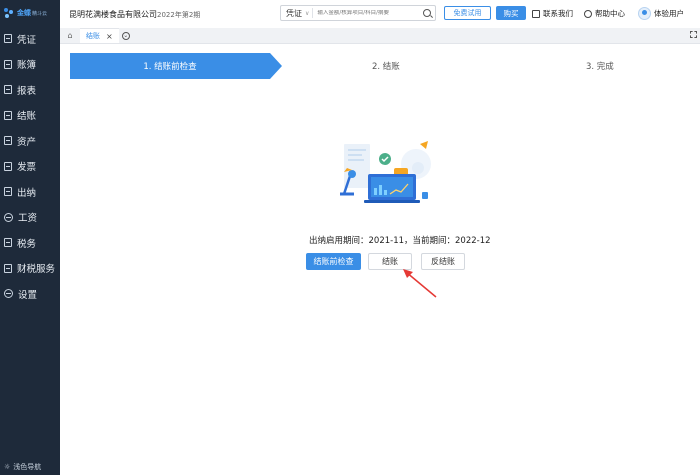 The image size is (700, 475). I want to click on contact-us-link: 联系我们, so click(552, 13).